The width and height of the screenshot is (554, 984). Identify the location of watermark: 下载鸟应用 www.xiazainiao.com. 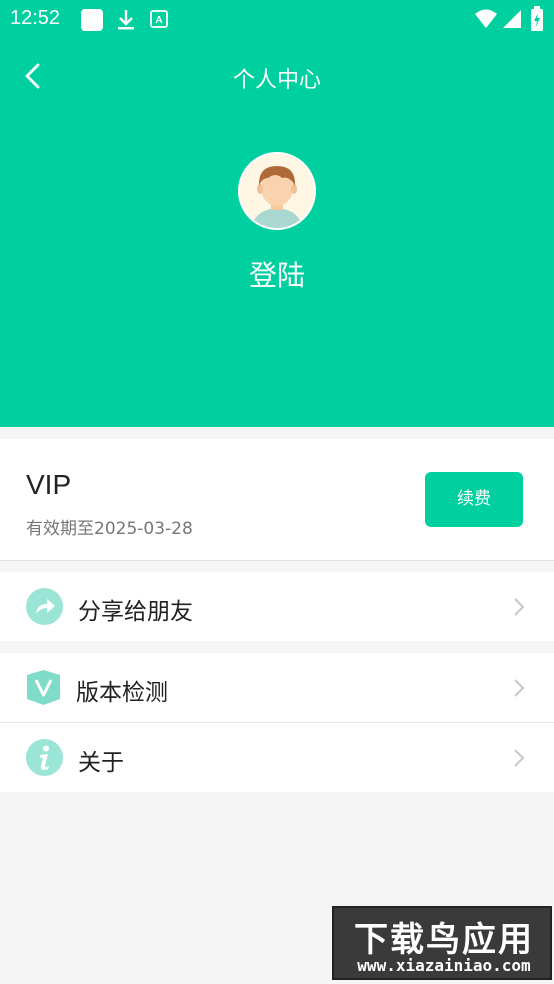
(442, 943).